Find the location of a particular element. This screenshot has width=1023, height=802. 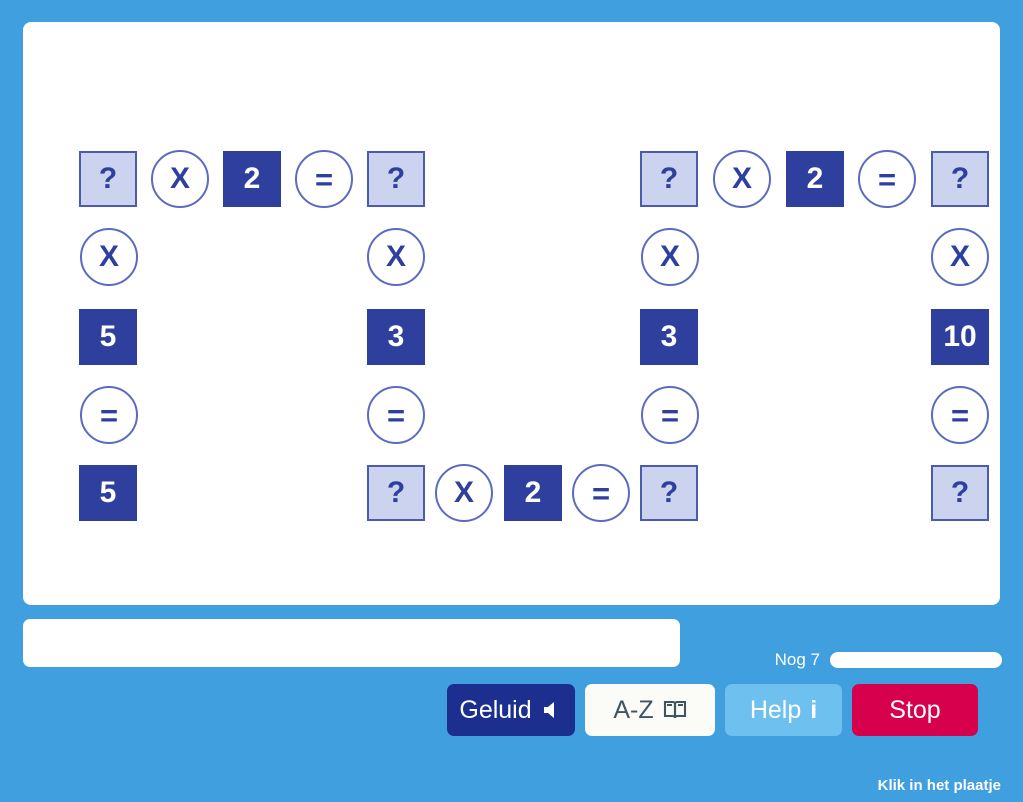

number-tile-r5c1: 5 is located at coordinates (108, 493).